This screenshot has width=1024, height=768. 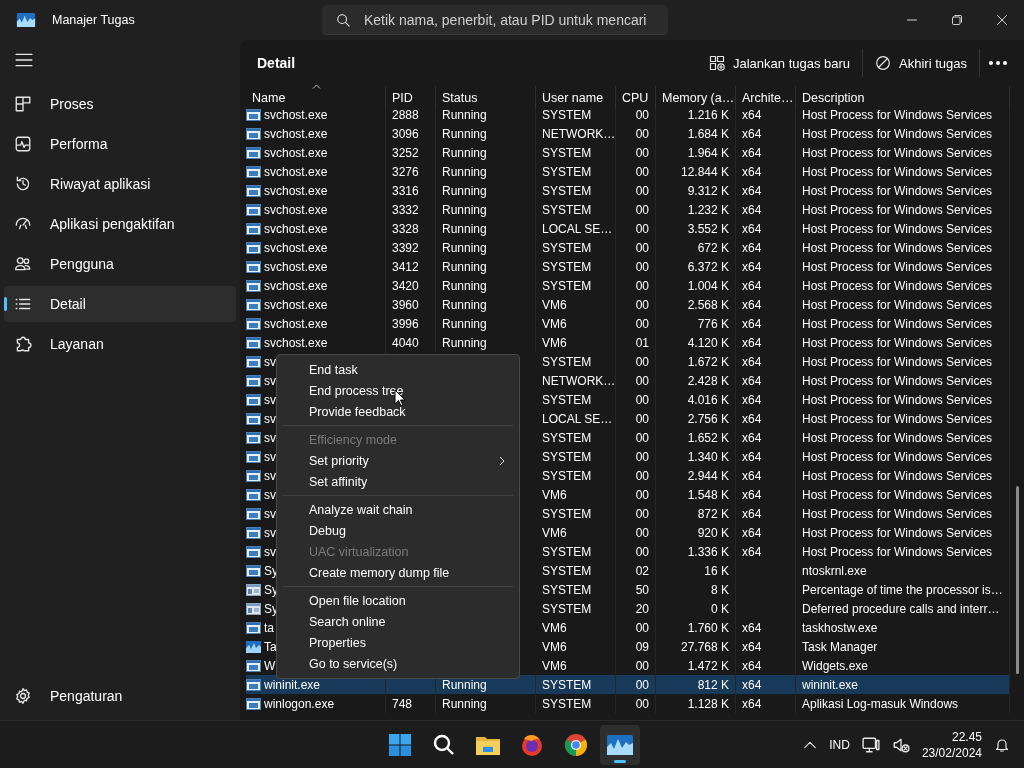 What do you see at coordinates (696, 209) in the screenshot?
I see `table-cell: 1.232 K` at bounding box center [696, 209].